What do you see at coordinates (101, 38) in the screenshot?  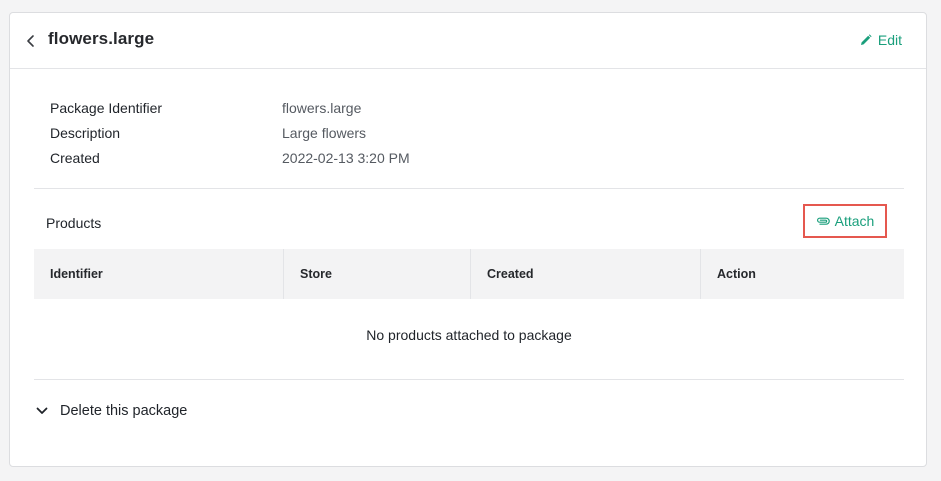 I see `page-title: flowers.large` at bounding box center [101, 38].